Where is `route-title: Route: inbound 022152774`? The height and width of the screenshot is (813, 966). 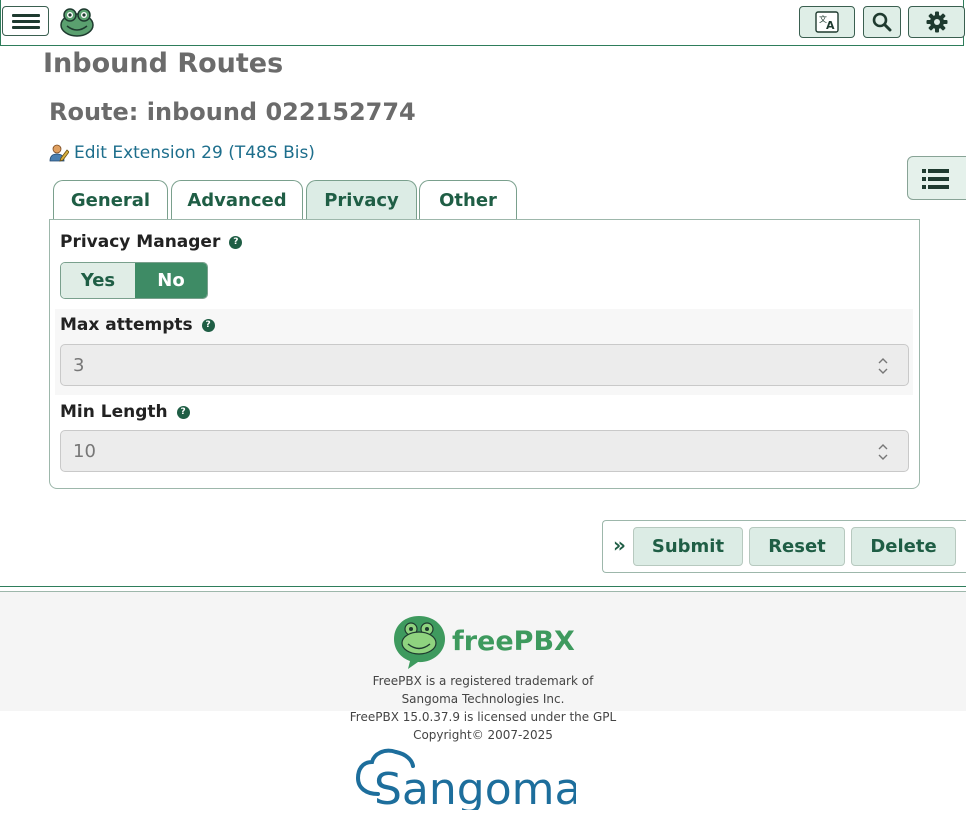 route-title: Route: inbound 022152774 is located at coordinates (232, 112).